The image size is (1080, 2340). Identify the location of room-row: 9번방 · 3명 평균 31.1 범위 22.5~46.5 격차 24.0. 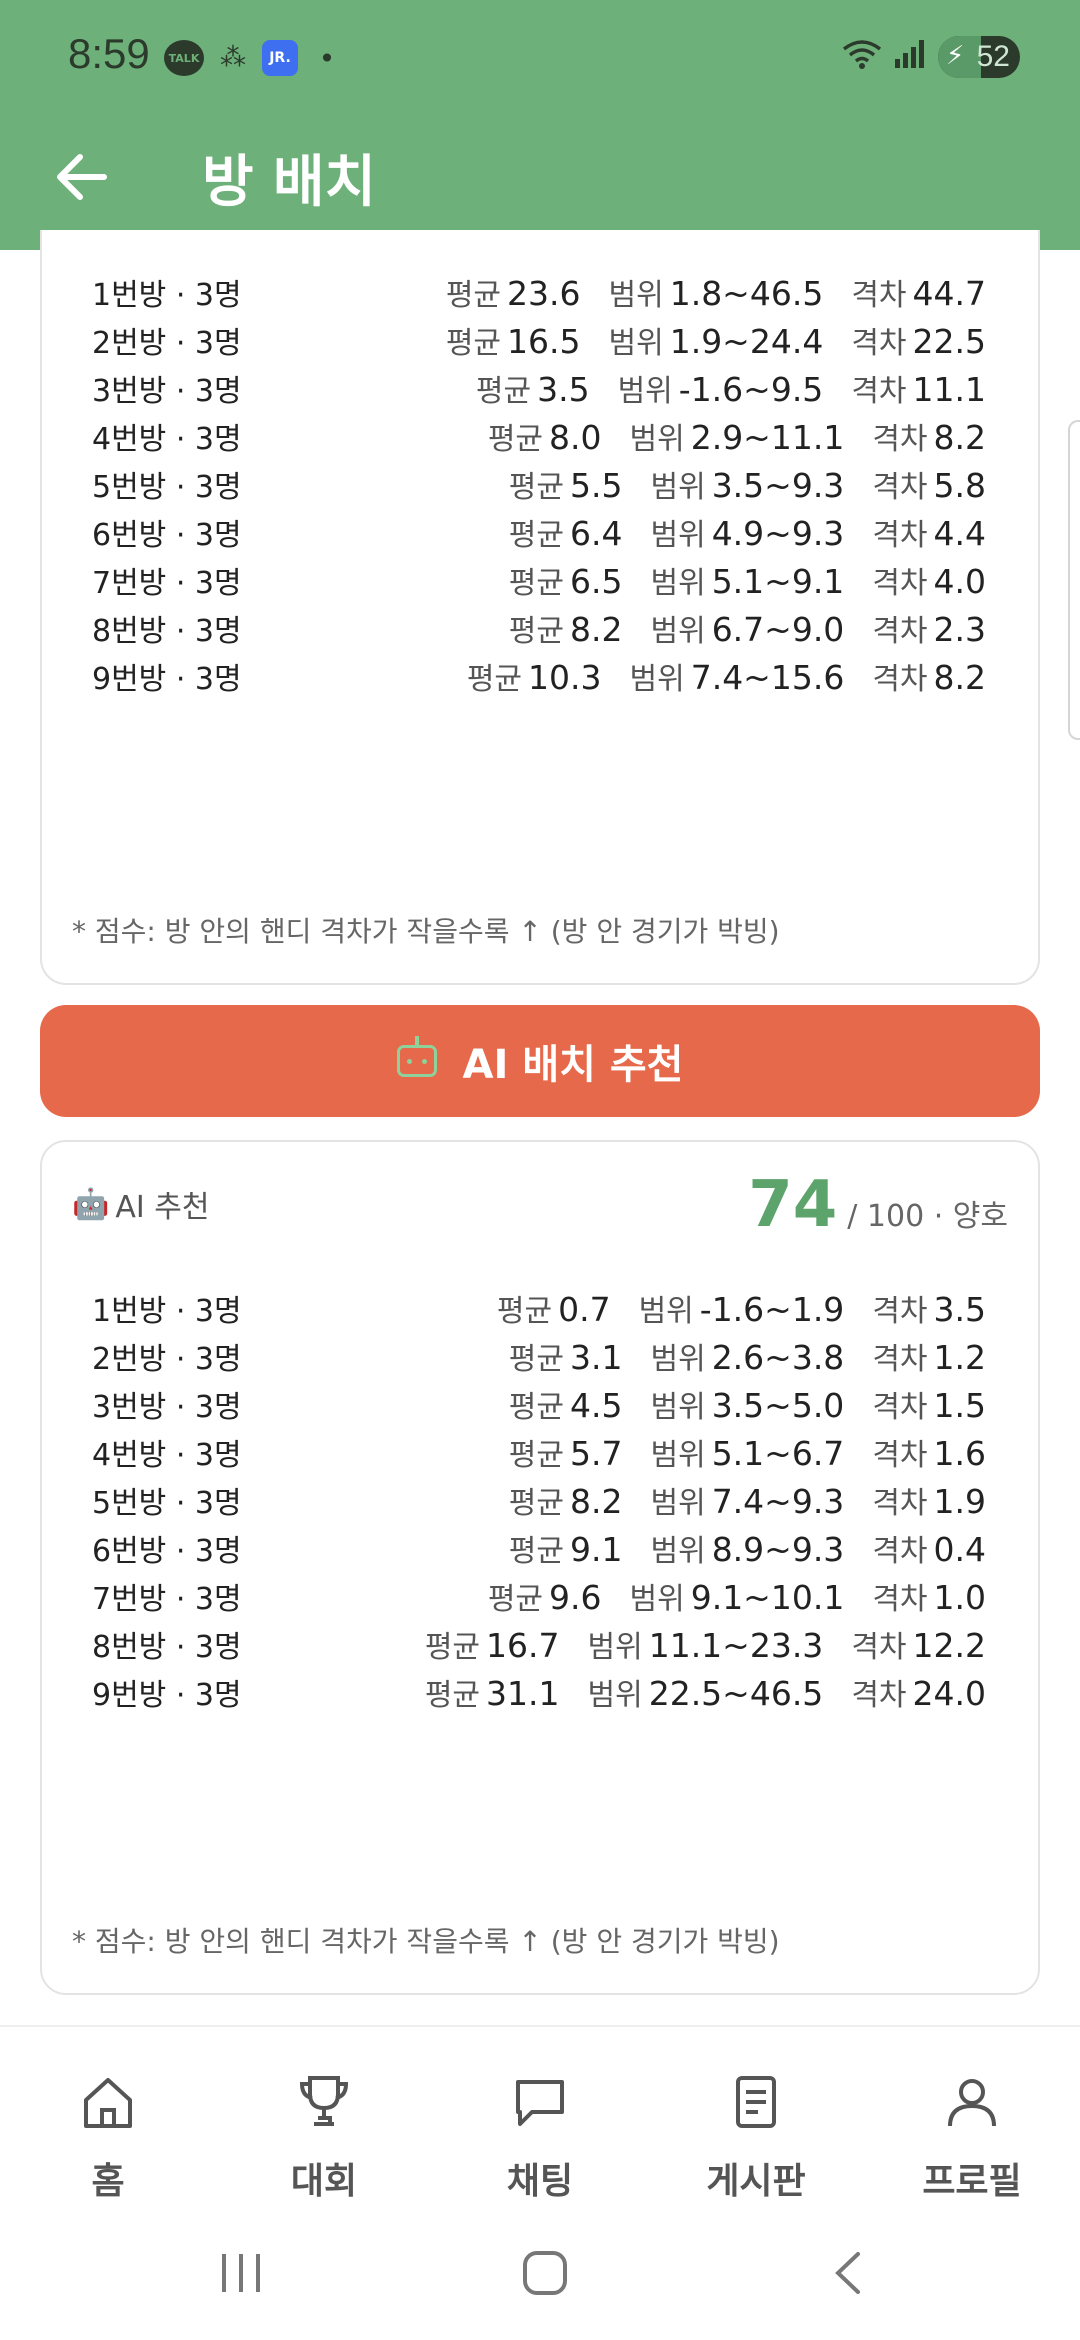
(539, 1692).